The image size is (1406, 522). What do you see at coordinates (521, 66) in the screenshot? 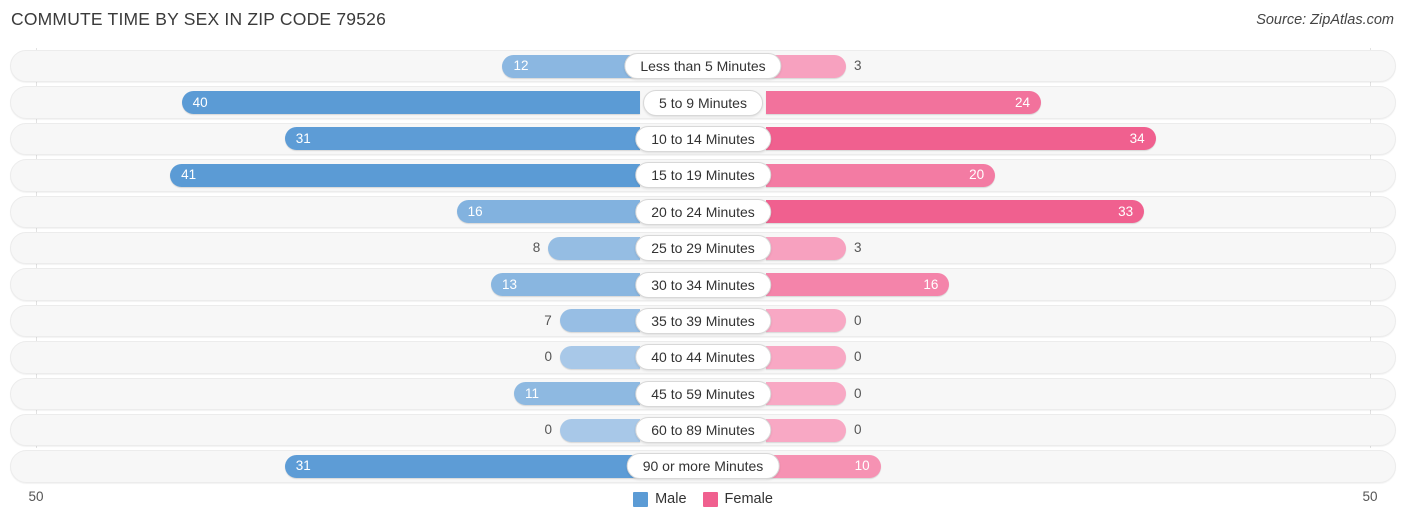
I see `male-value-label: 12` at bounding box center [521, 66].